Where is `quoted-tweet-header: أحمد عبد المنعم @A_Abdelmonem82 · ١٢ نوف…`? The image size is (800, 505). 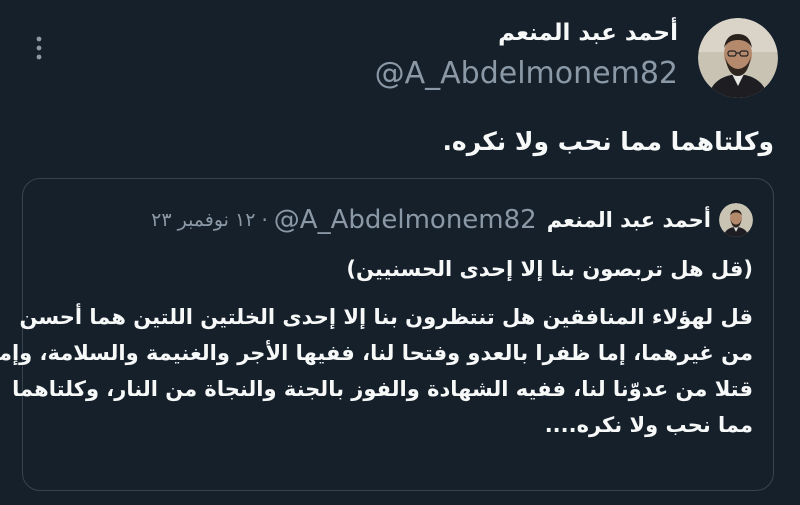 quoted-tweet-header: أحمد عبد المنعم @A_Abdelmonem82 · ١٢ نوف… is located at coordinates (452, 220).